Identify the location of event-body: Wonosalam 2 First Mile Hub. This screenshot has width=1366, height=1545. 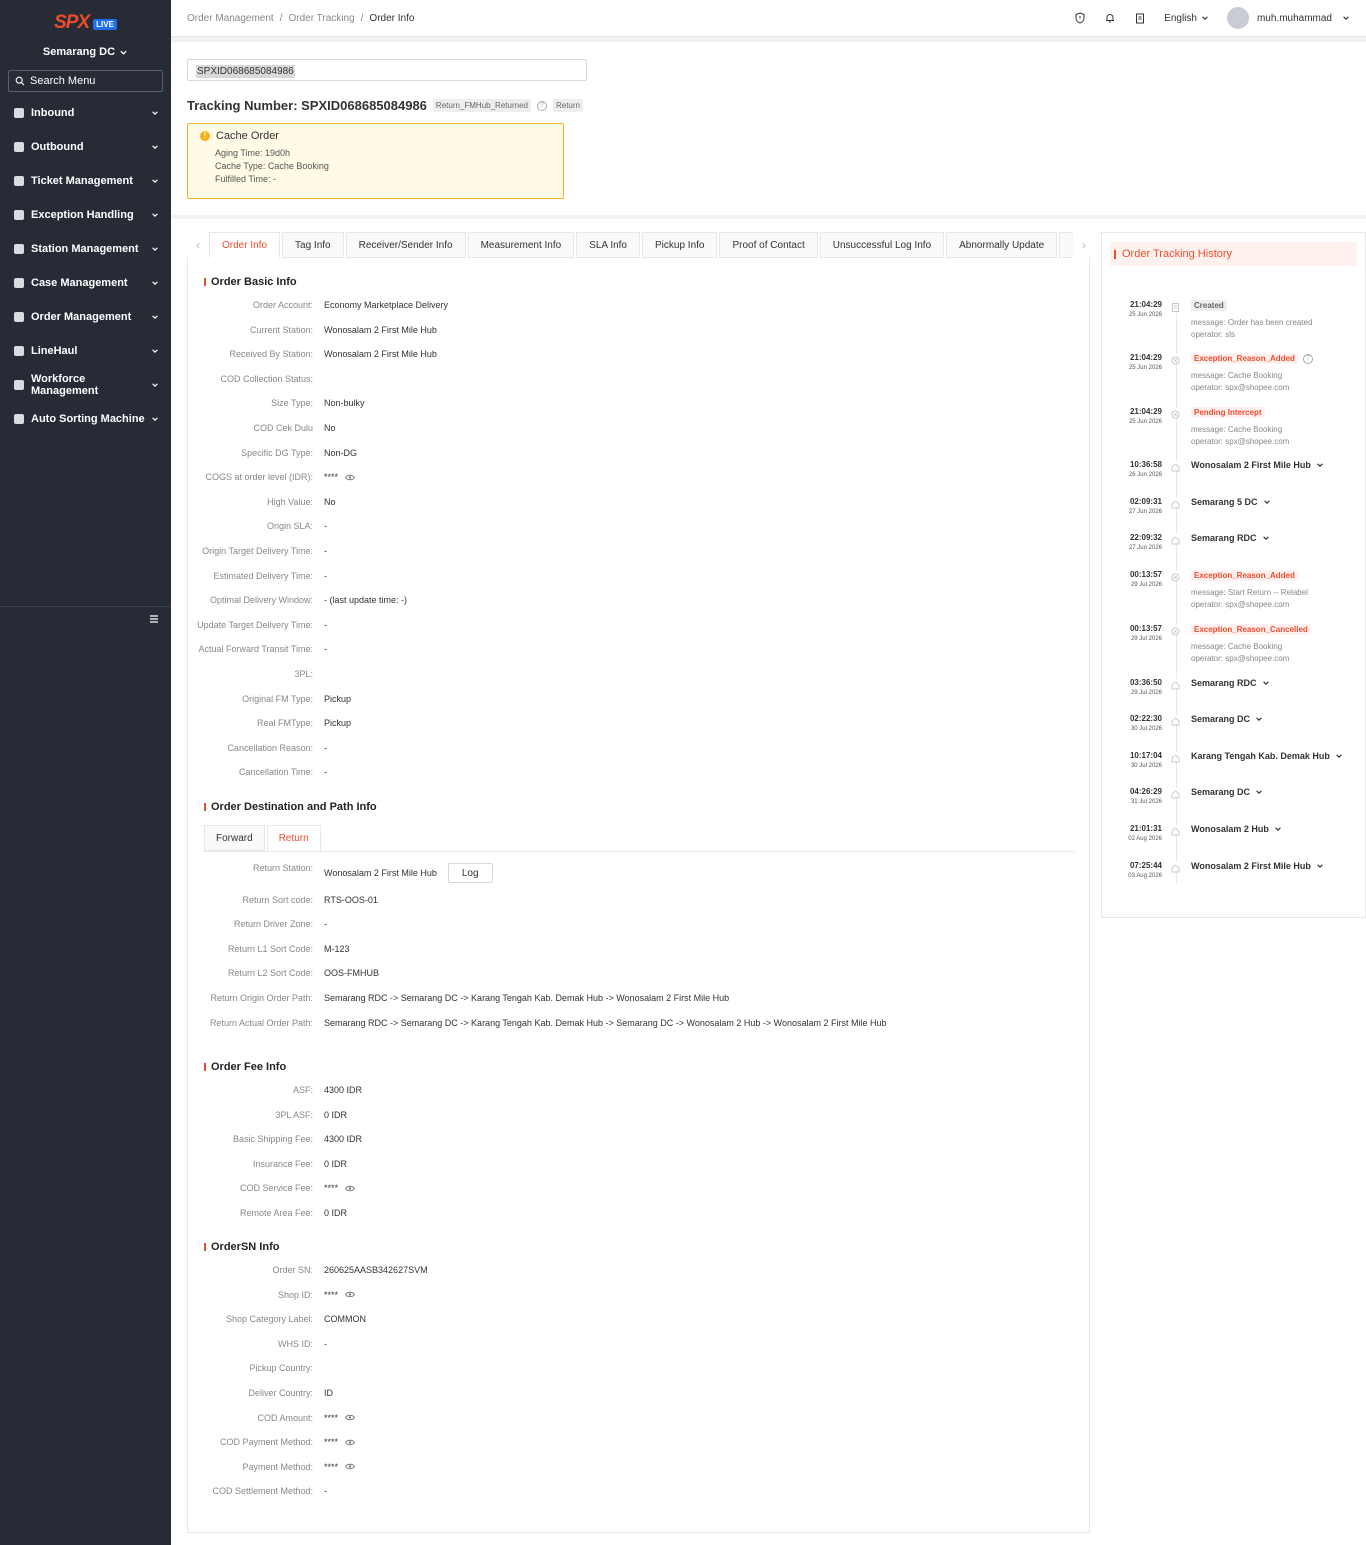
(1257, 465).